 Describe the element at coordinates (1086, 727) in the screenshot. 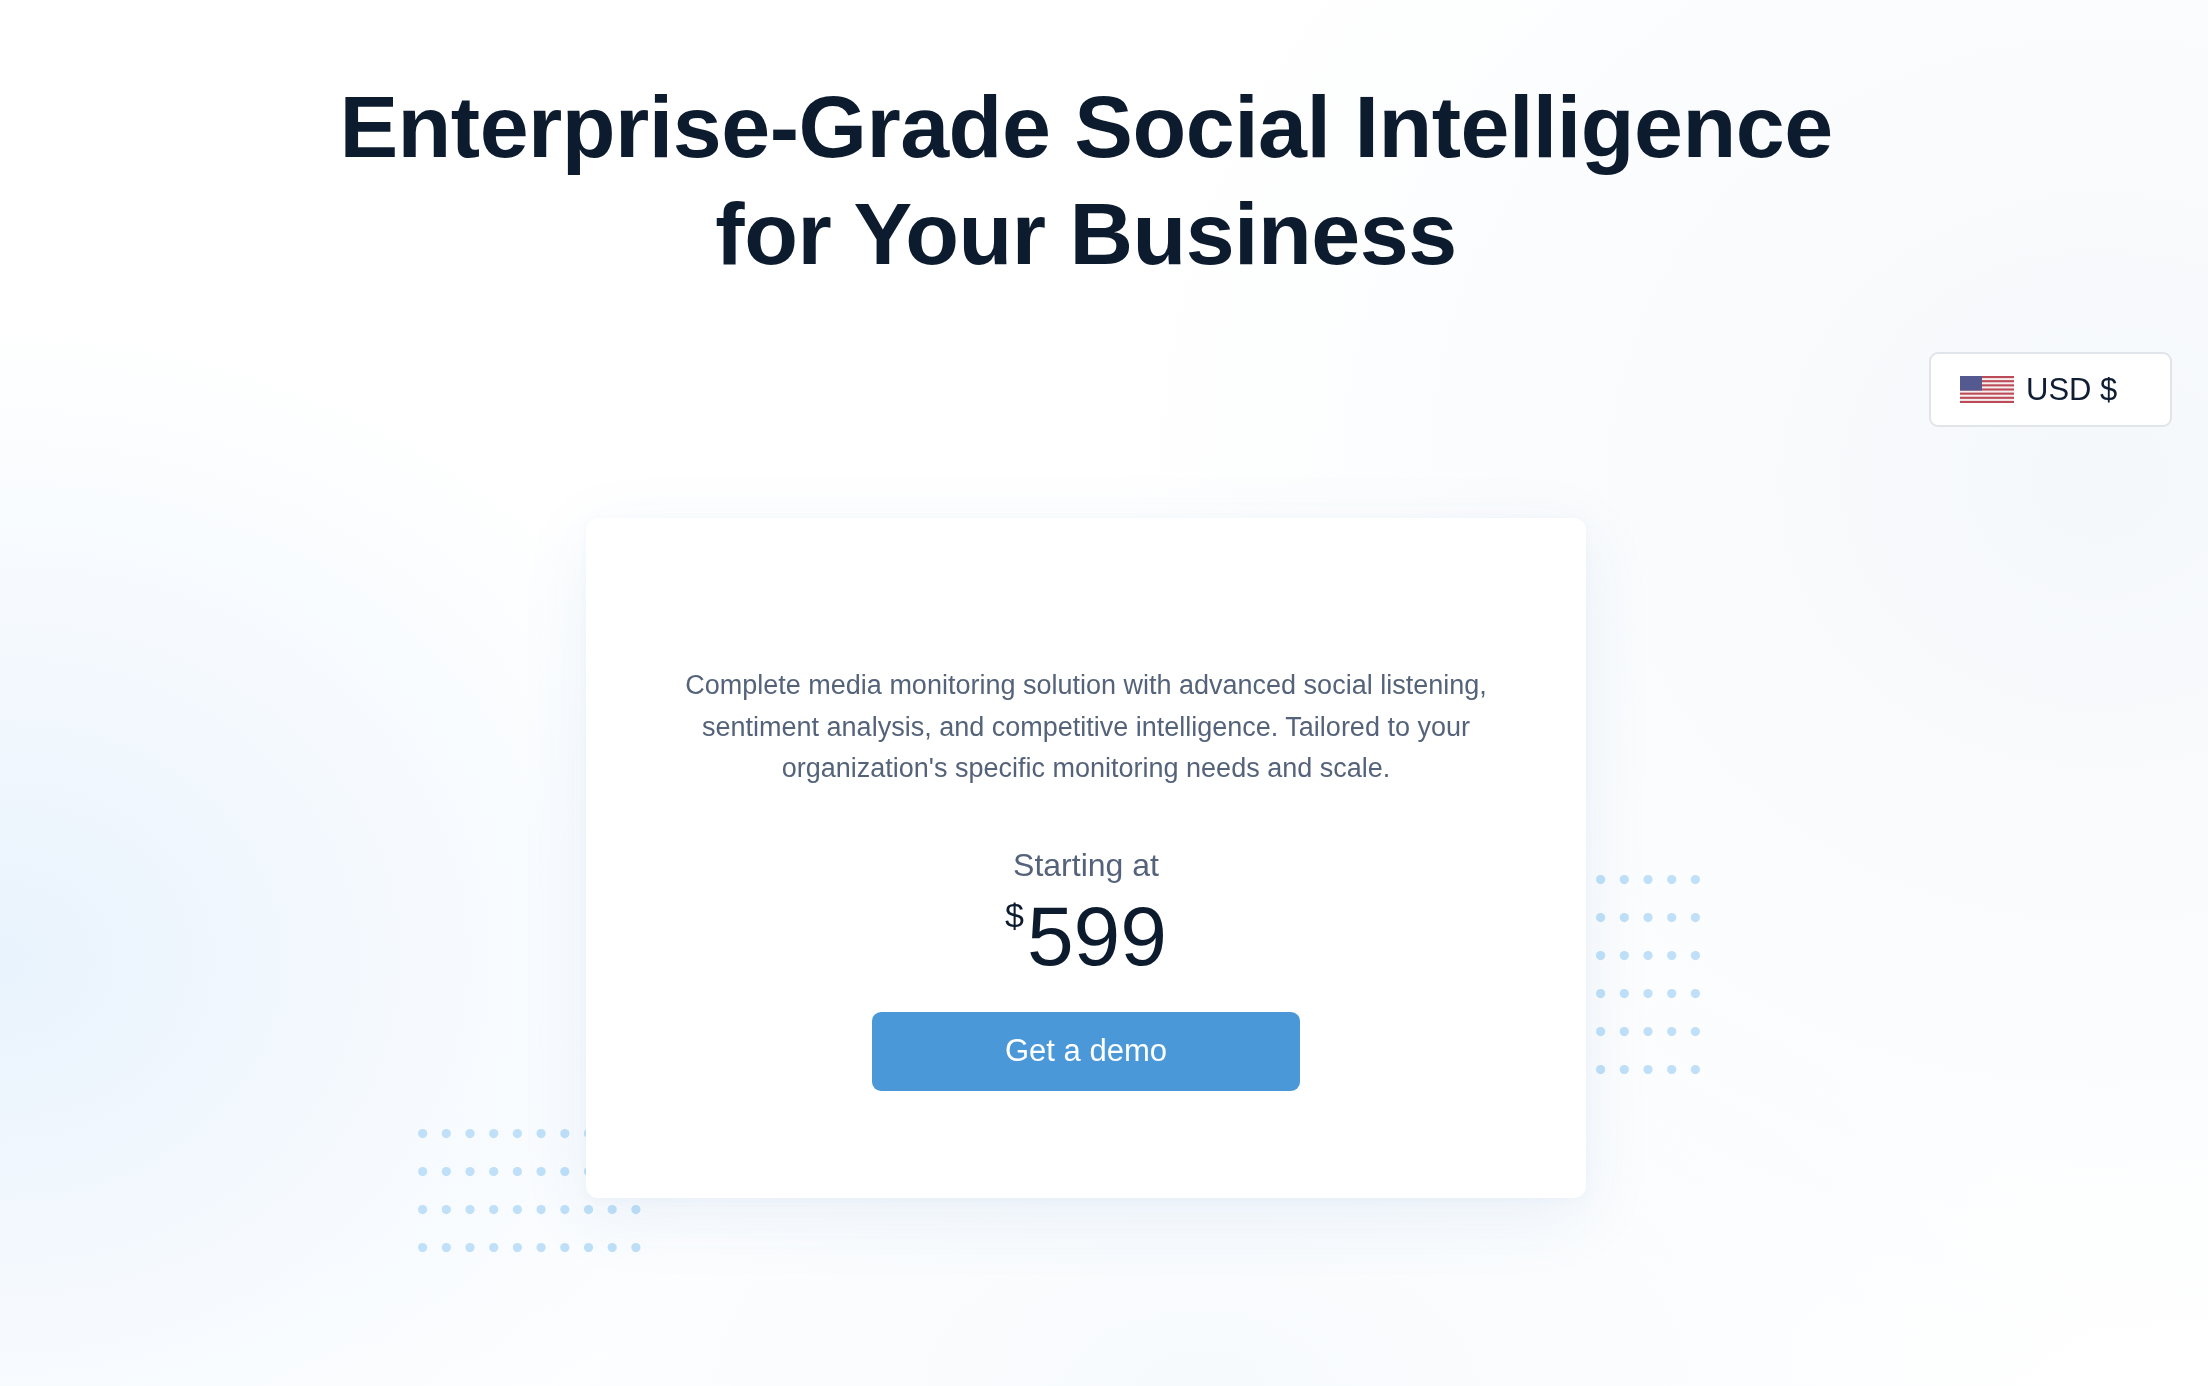

I see `plan-description: Complete media monitoring solution with advanced social listening, sentiment analysis, and competitive intelligence. Tailored to your organization's specific monitoring needs and scale.` at that location.